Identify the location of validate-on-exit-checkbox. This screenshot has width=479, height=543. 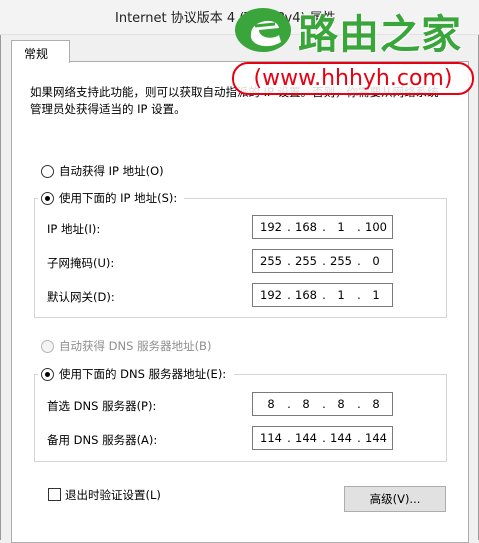
(54, 494).